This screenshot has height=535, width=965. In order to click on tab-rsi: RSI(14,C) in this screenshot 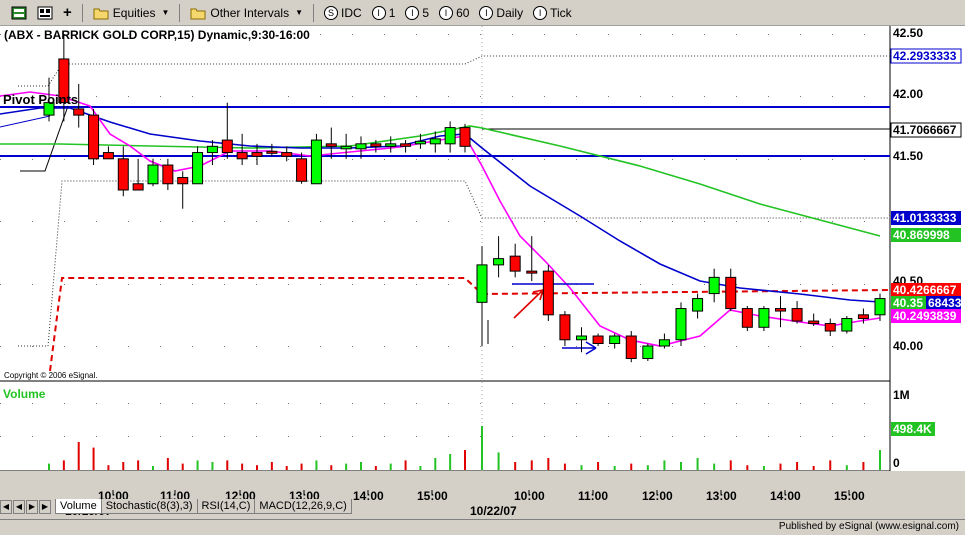, I will do `click(226, 506)`.